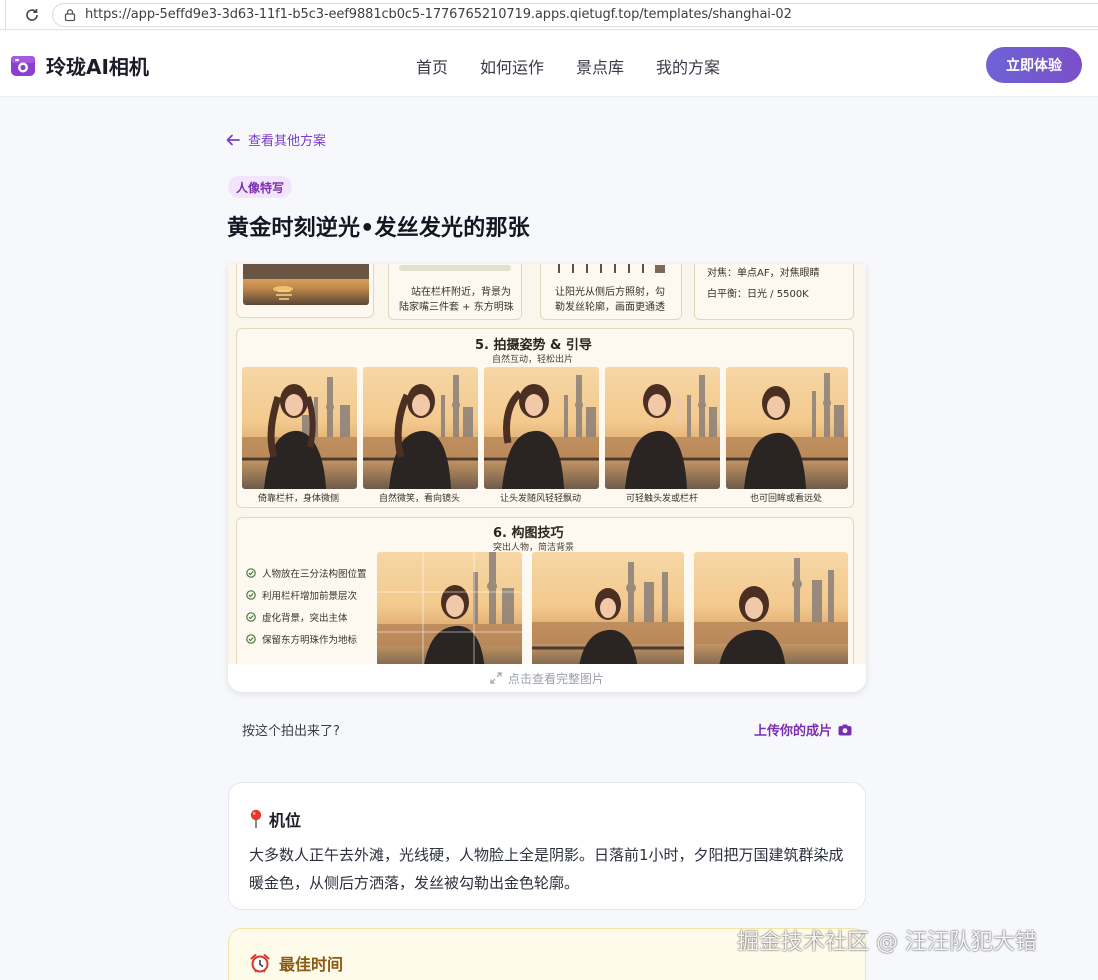  I want to click on expand-hint-label: 点击查看完整图片, so click(555, 678).